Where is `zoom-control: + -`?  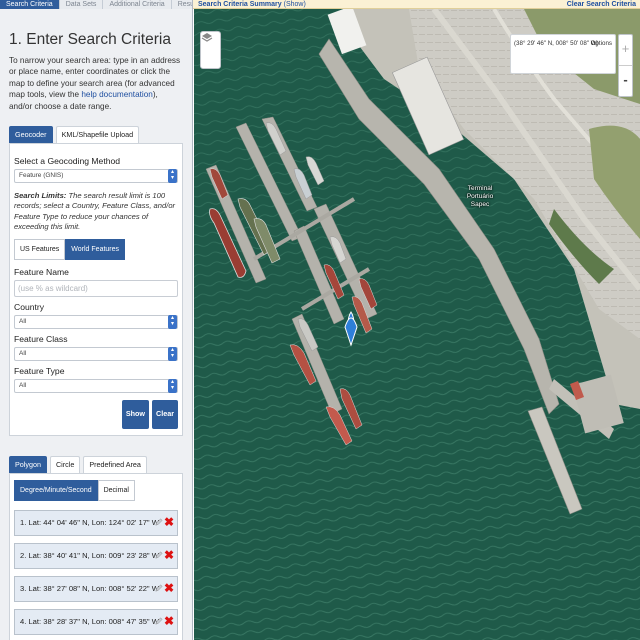
zoom-control: + - is located at coordinates (625, 65).